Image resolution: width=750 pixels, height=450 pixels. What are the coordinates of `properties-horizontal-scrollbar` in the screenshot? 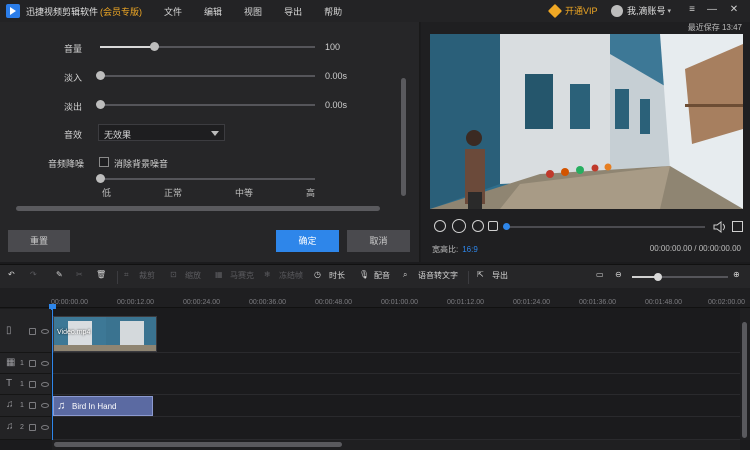 It's located at (206, 209).